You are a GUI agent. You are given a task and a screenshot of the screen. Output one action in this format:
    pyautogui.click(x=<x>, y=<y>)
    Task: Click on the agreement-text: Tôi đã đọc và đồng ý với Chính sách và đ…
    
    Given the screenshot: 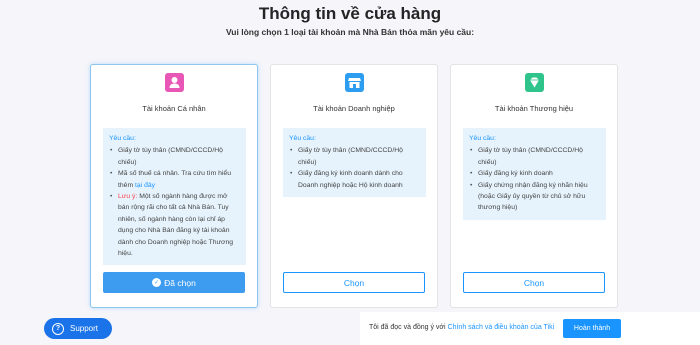 What is the action you would take?
    pyautogui.click(x=461, y=327)
    